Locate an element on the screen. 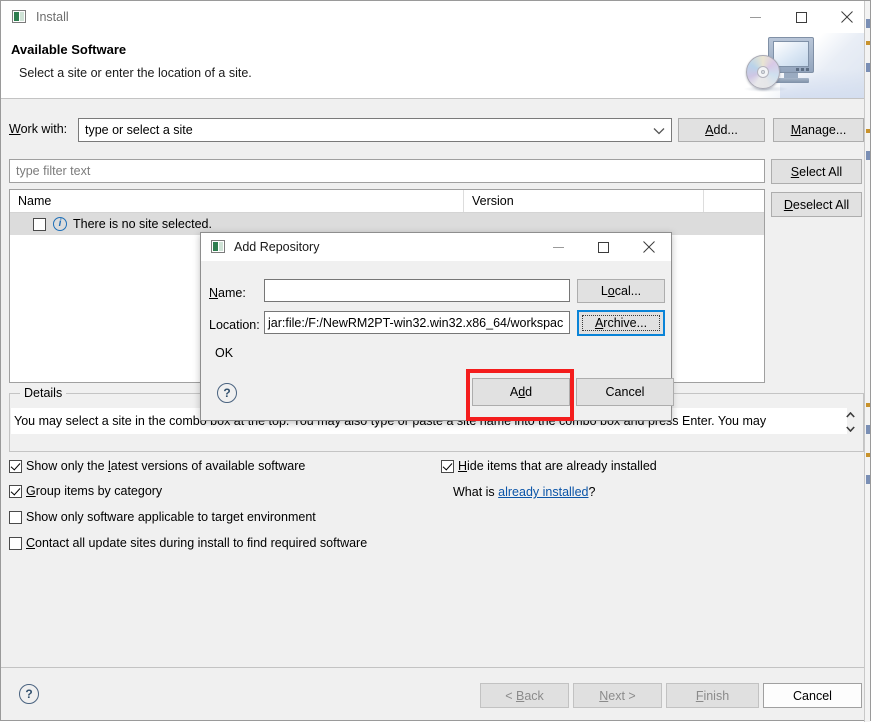  work-with-combo: type or select a site is located at coordinates (375, 130).